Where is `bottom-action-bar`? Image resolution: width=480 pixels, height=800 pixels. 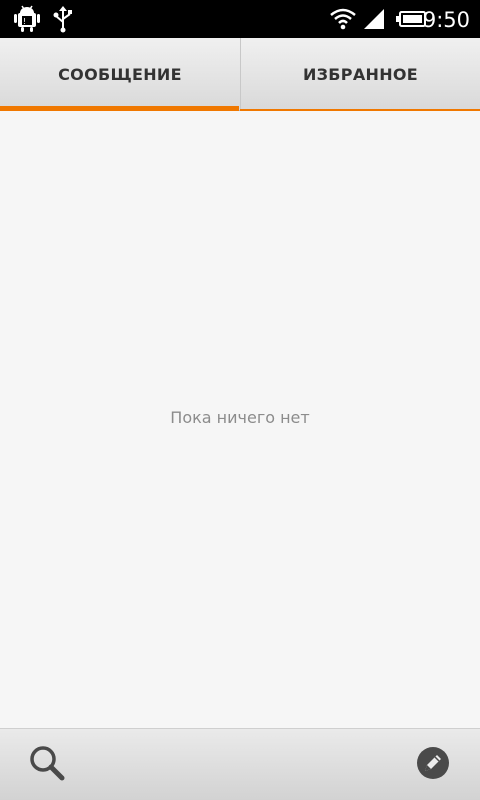
bottom-action-bar is located at coordinates (240, 764).